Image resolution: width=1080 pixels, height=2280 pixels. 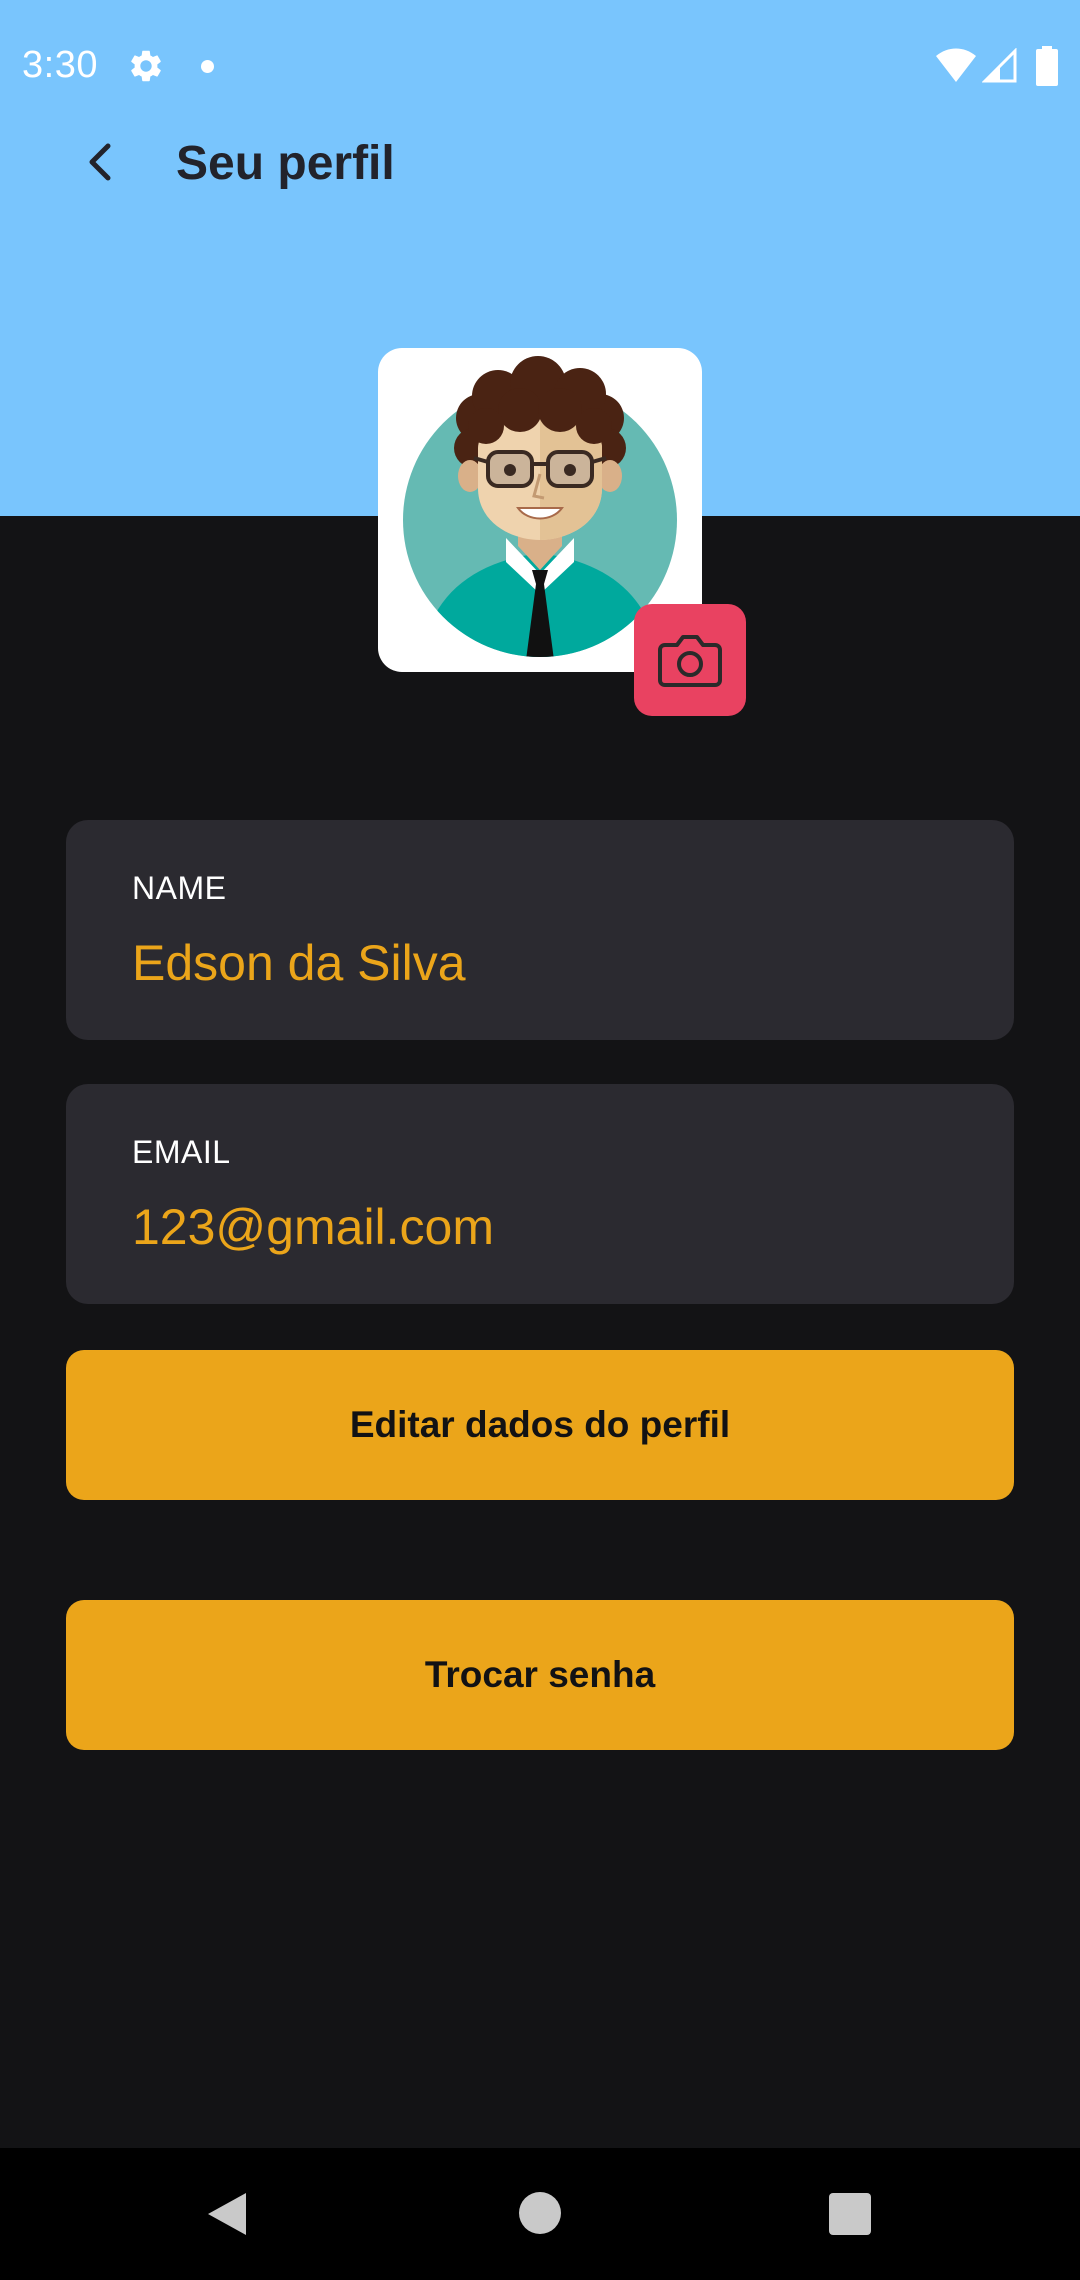 What do you see at coordinates (179, 888) in the screenshot?
I see `name-label: NAME` at bounding box center [179, 888].